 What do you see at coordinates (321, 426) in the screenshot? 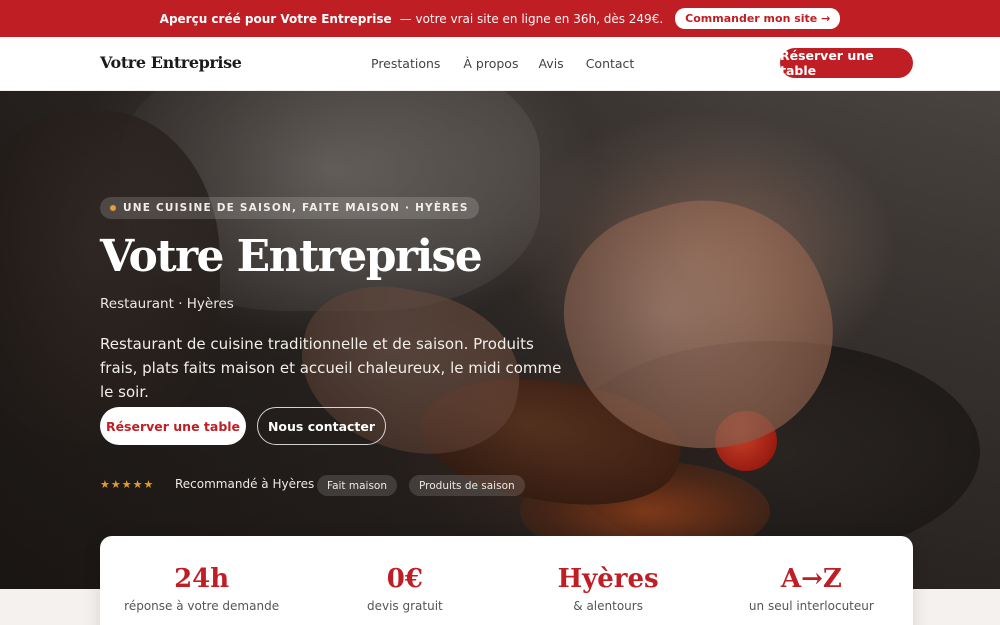
I see `contact-button: Nous contacter` at bounding box center [321, 426].